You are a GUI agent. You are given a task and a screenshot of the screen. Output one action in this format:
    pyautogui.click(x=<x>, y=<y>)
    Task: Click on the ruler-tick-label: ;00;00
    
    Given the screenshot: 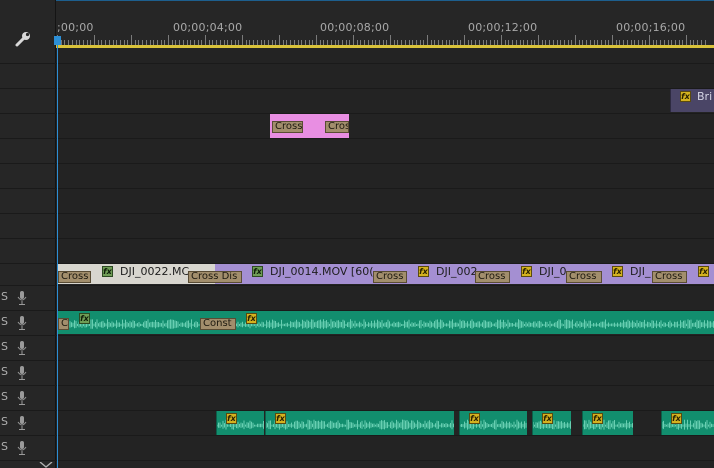 What is the action you would take?
    pyautogui.click(x=75, y=27)
    